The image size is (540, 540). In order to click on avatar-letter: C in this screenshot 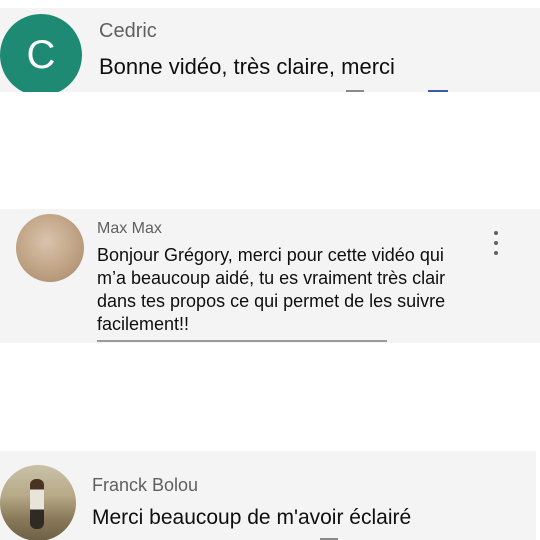, I will do `click(41, 54)`.